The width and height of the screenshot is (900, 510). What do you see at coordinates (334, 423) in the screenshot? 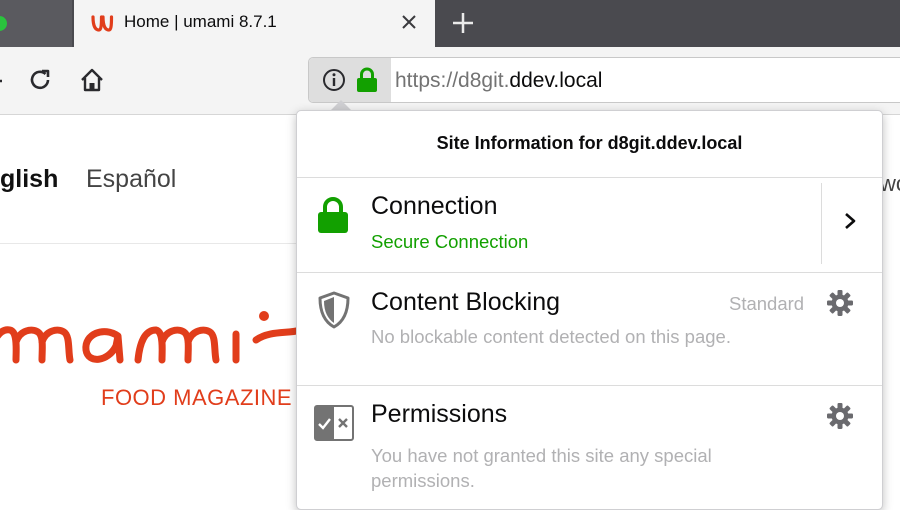
I see `permissions-icon` at bounding box center [334, 423].